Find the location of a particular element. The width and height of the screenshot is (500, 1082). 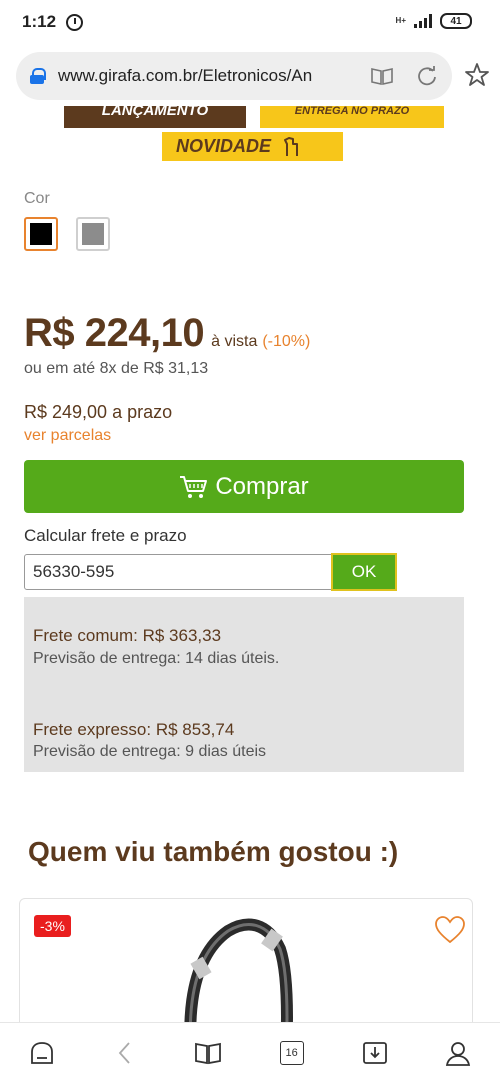

profile-button is located at coordinates (458, 1053).